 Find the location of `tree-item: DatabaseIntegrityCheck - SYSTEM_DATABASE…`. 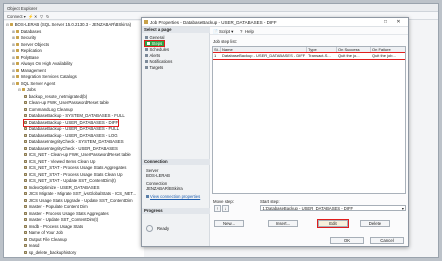

tree-item: DatabaseIntegrityCheck - SYSTEM_DATABASE… is located at coordinates (74, 142).